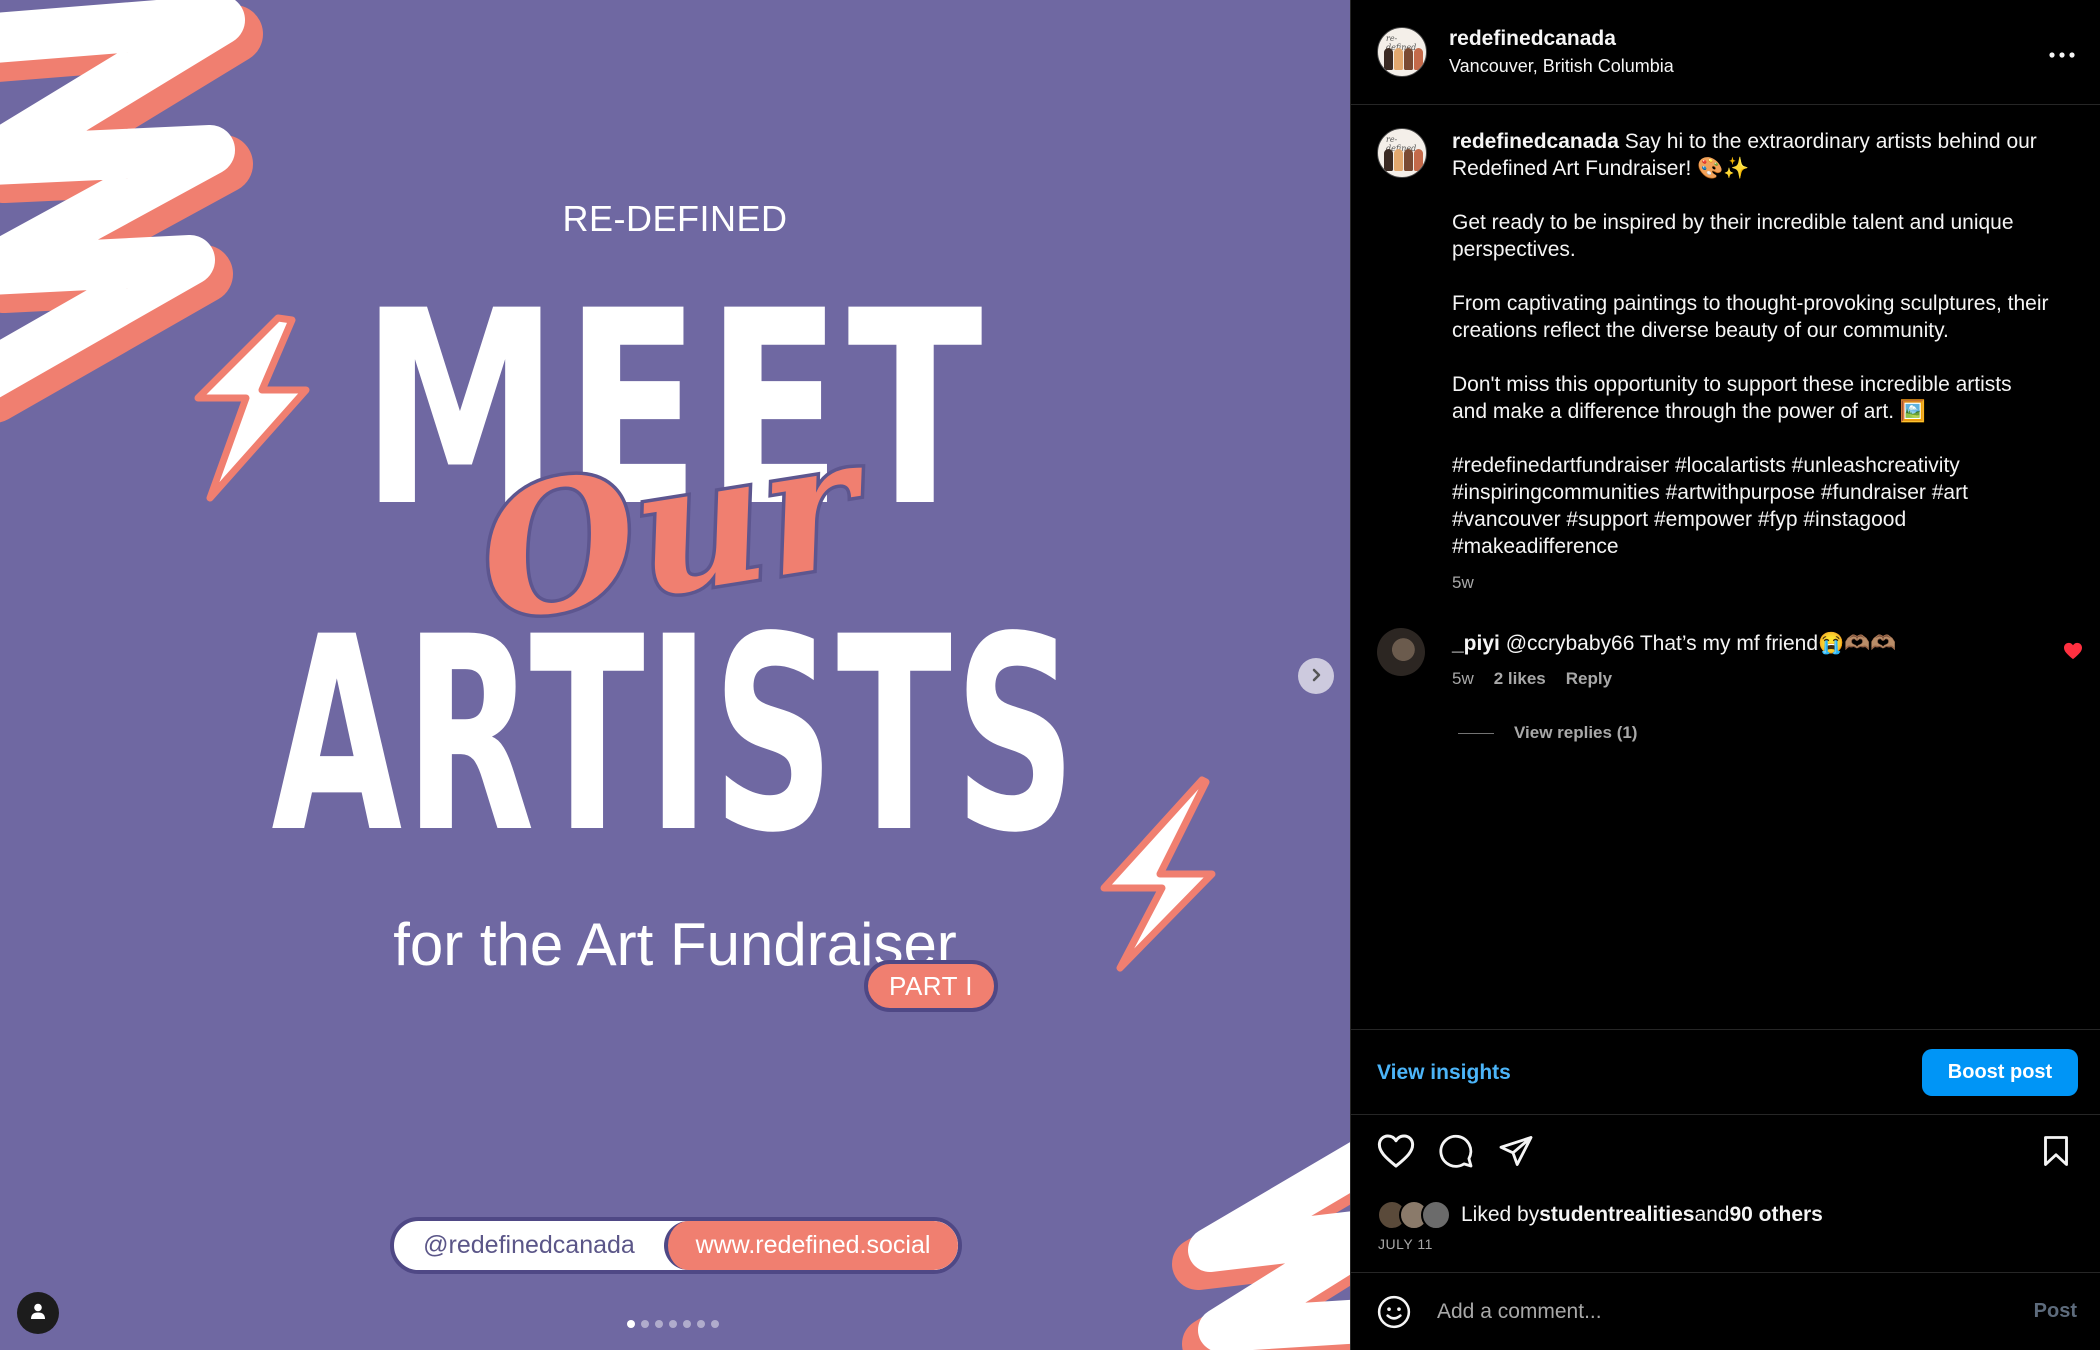  I want to click on carousel-indicator, so click(673, 1324).